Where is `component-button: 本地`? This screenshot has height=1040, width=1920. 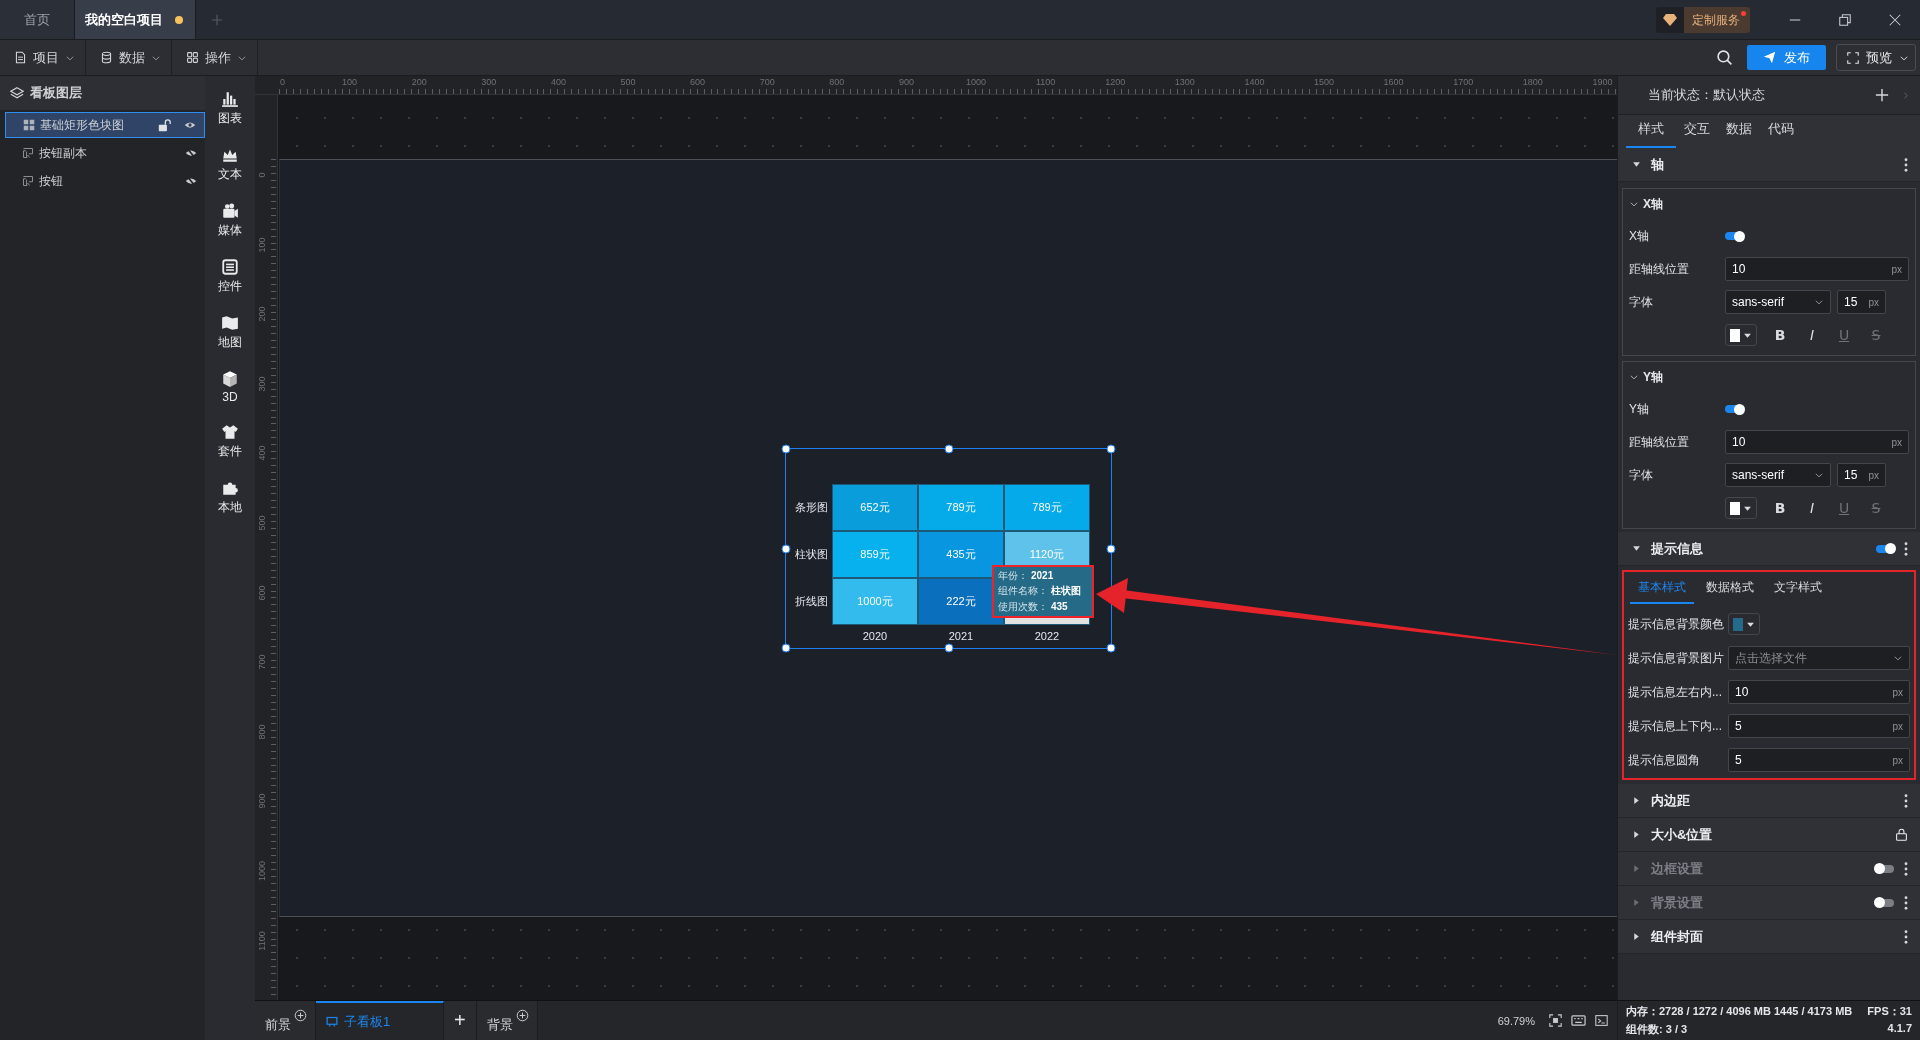
component-button: 本地 is located at coordinates (230, 497).